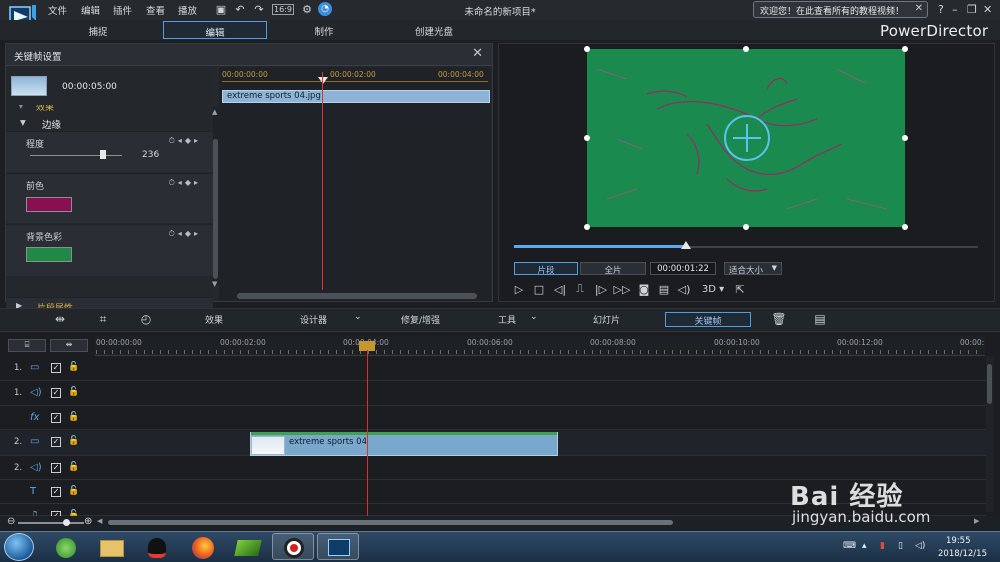 This screenshot has height=562, width=1000. I want to click on tab-create-disc: 创建光盘, so click(434, 30).